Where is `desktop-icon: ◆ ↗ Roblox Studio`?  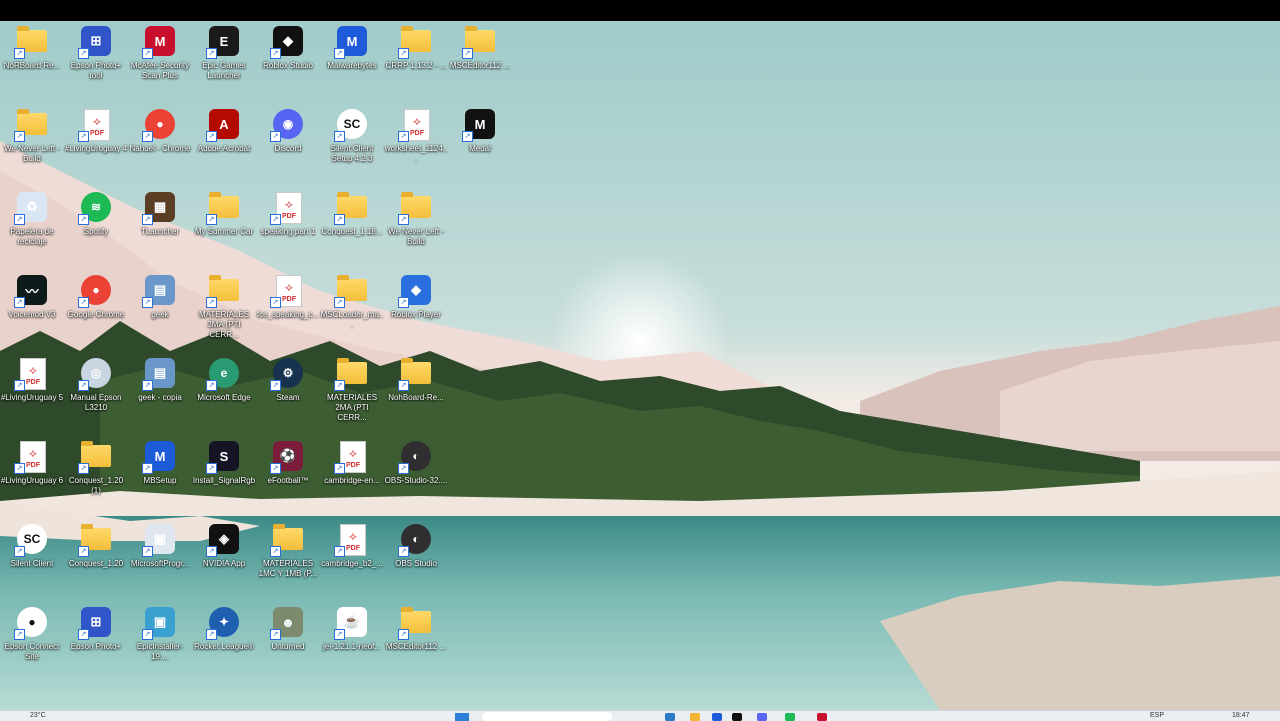
desktop-icon: ◆ ↗ Roblox Studio is located at coordinates (288, 60).